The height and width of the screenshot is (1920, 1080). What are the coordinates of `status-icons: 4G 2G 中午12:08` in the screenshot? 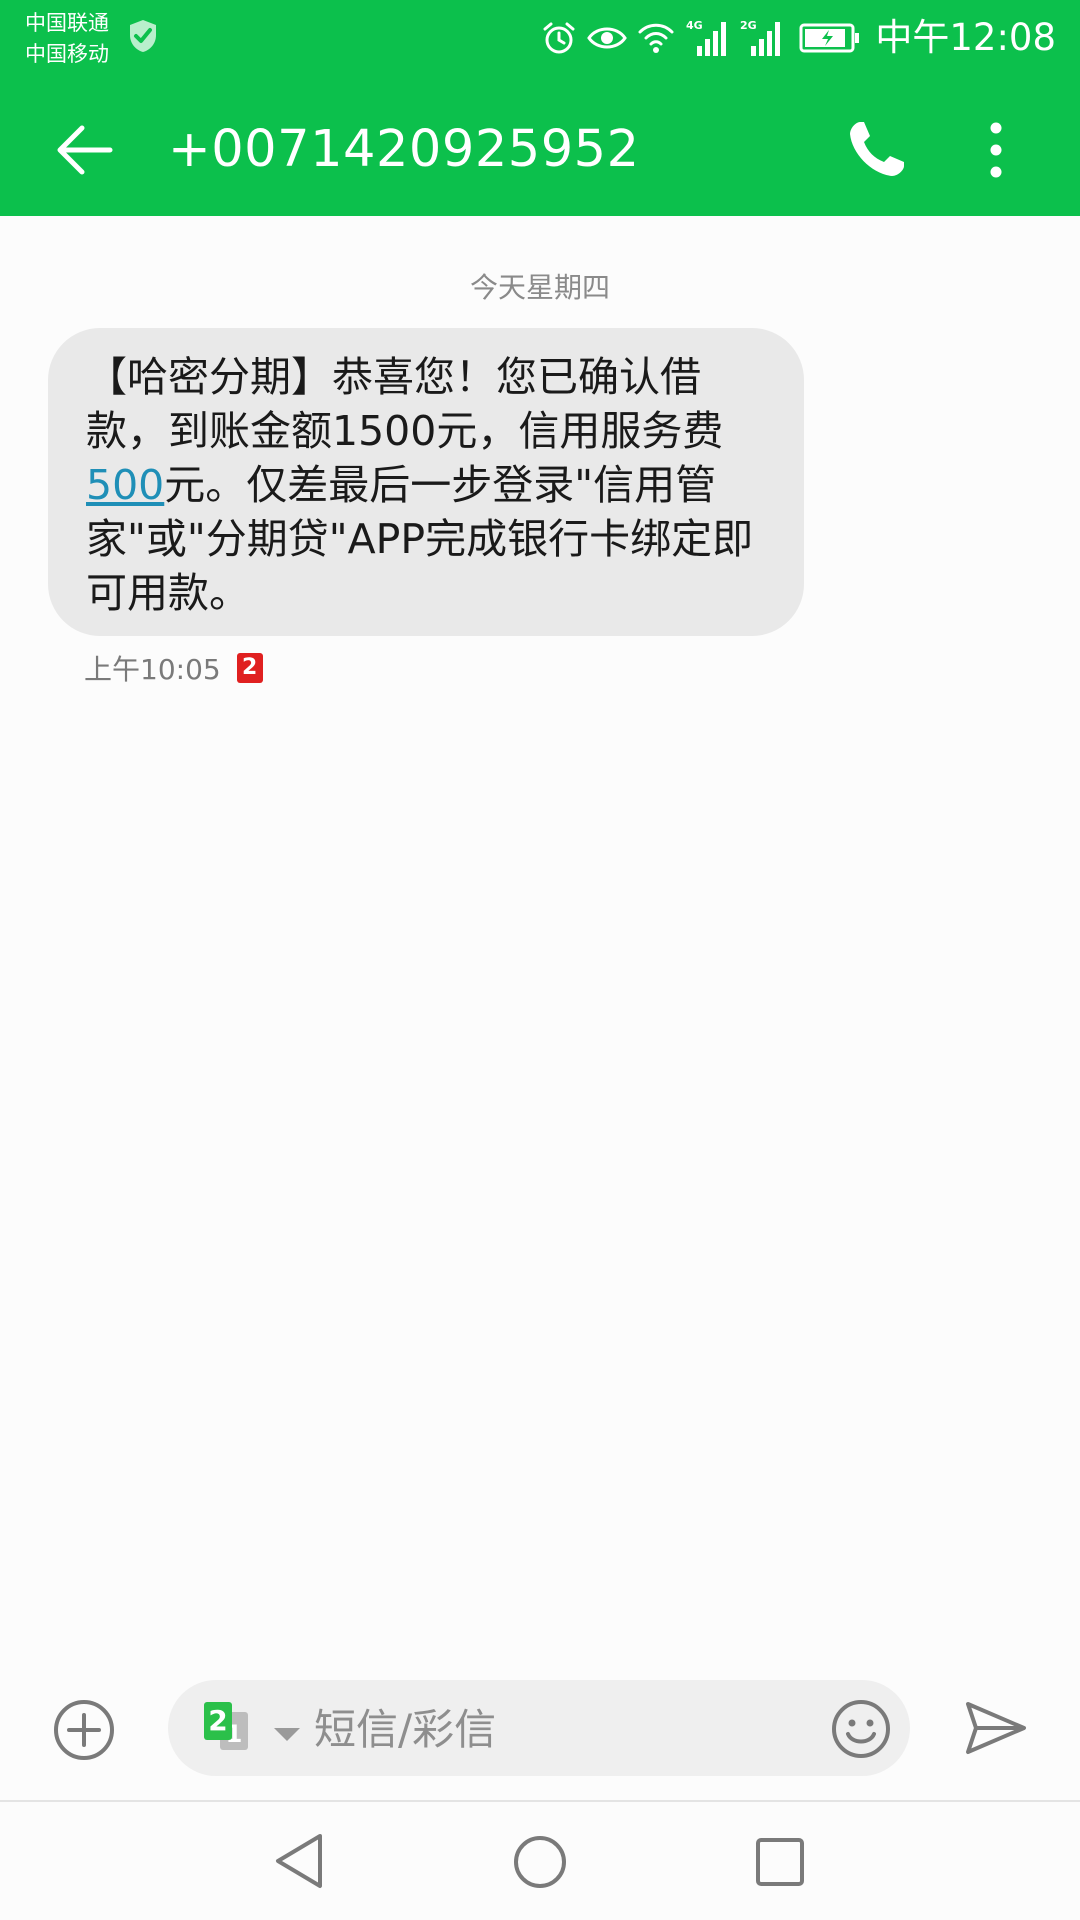 It's located at (793, 38).